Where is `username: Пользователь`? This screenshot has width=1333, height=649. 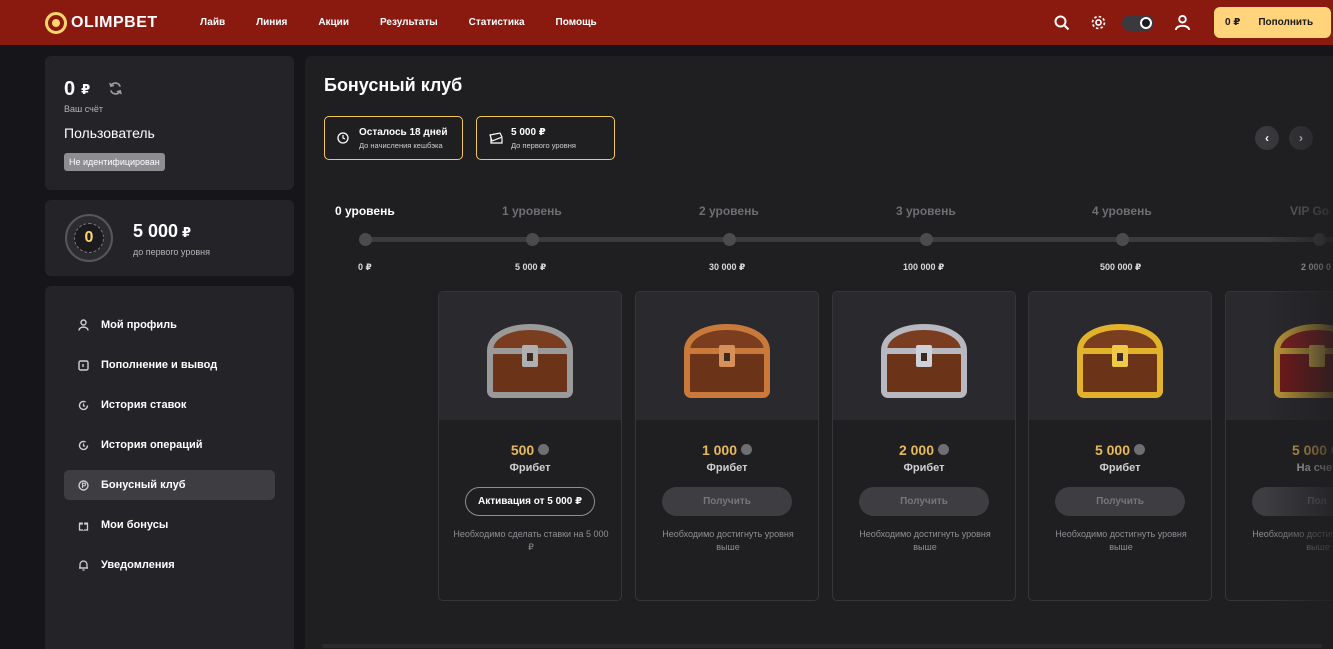
username: Пользователь is located at coordinates (109, 133).